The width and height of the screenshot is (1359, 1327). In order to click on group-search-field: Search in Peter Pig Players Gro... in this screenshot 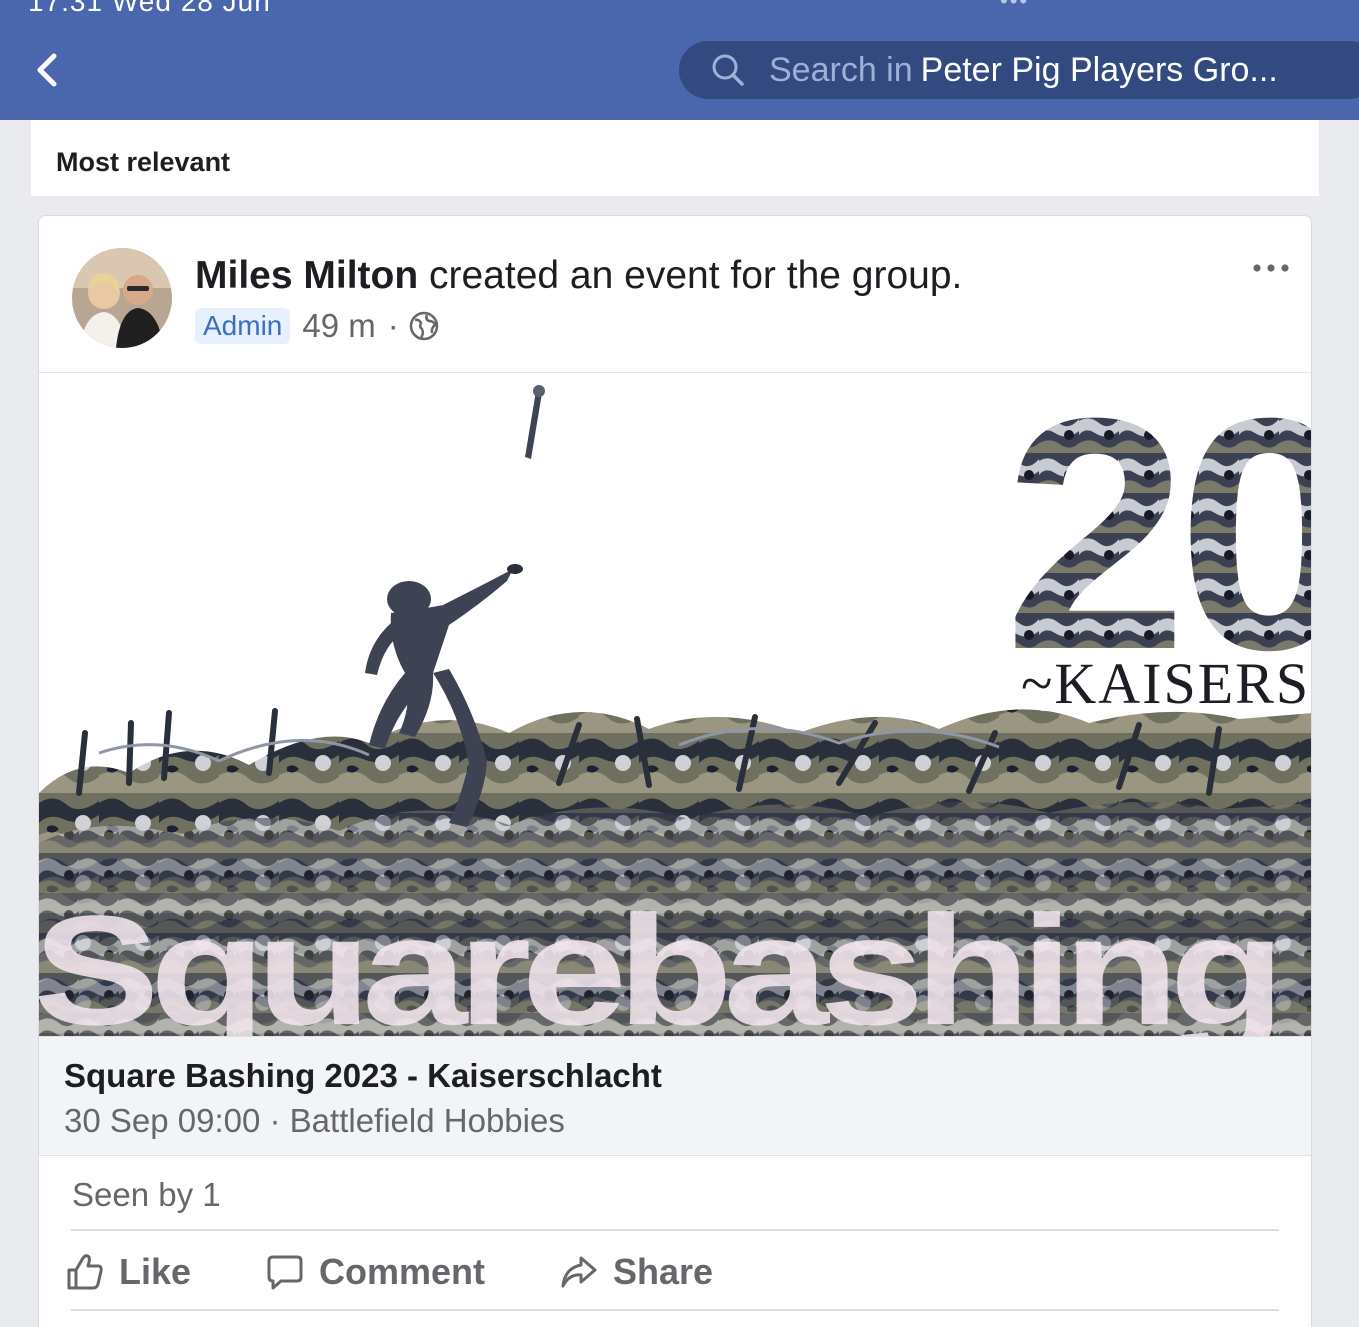, I will do `click(1019, 70)`.